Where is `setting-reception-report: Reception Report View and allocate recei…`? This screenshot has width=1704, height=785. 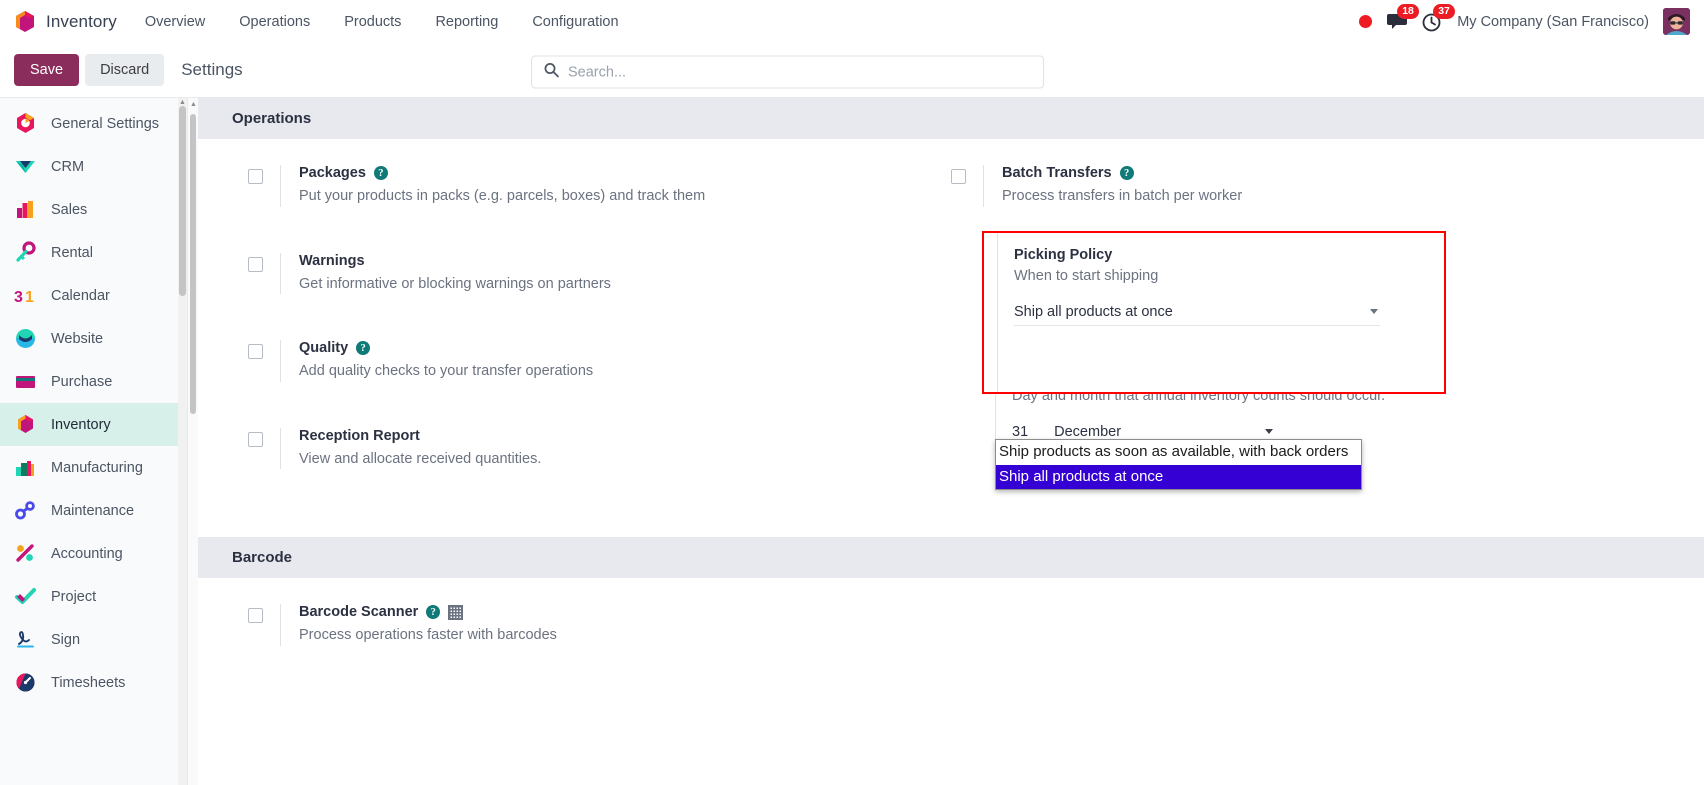 setting-reception-report: Reception Report View and allocate recei… is located at coordinates (584, 448).